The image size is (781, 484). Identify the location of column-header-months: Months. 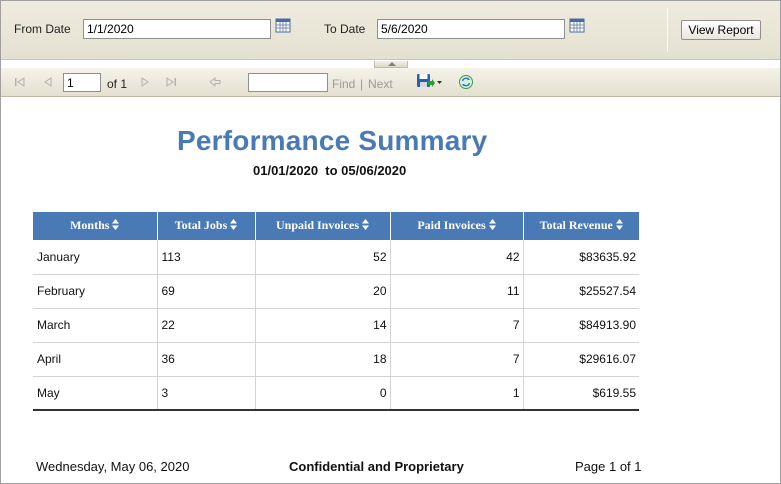
(95, 226).